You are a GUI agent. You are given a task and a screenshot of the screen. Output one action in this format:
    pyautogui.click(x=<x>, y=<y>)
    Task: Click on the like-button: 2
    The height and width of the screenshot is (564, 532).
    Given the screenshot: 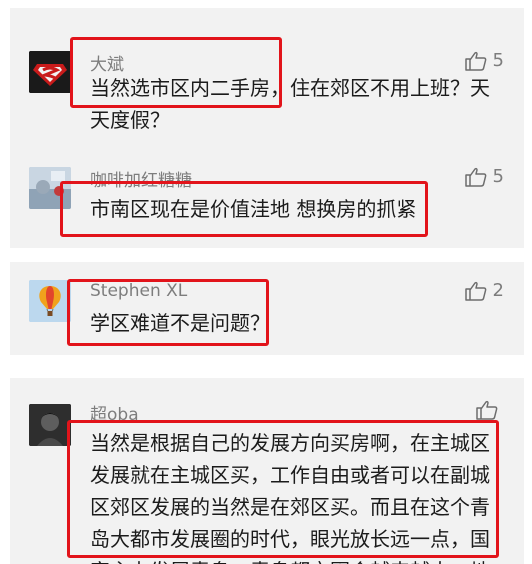 What is the action you would take?
    pyautogui.click(x=484, y=290)
    